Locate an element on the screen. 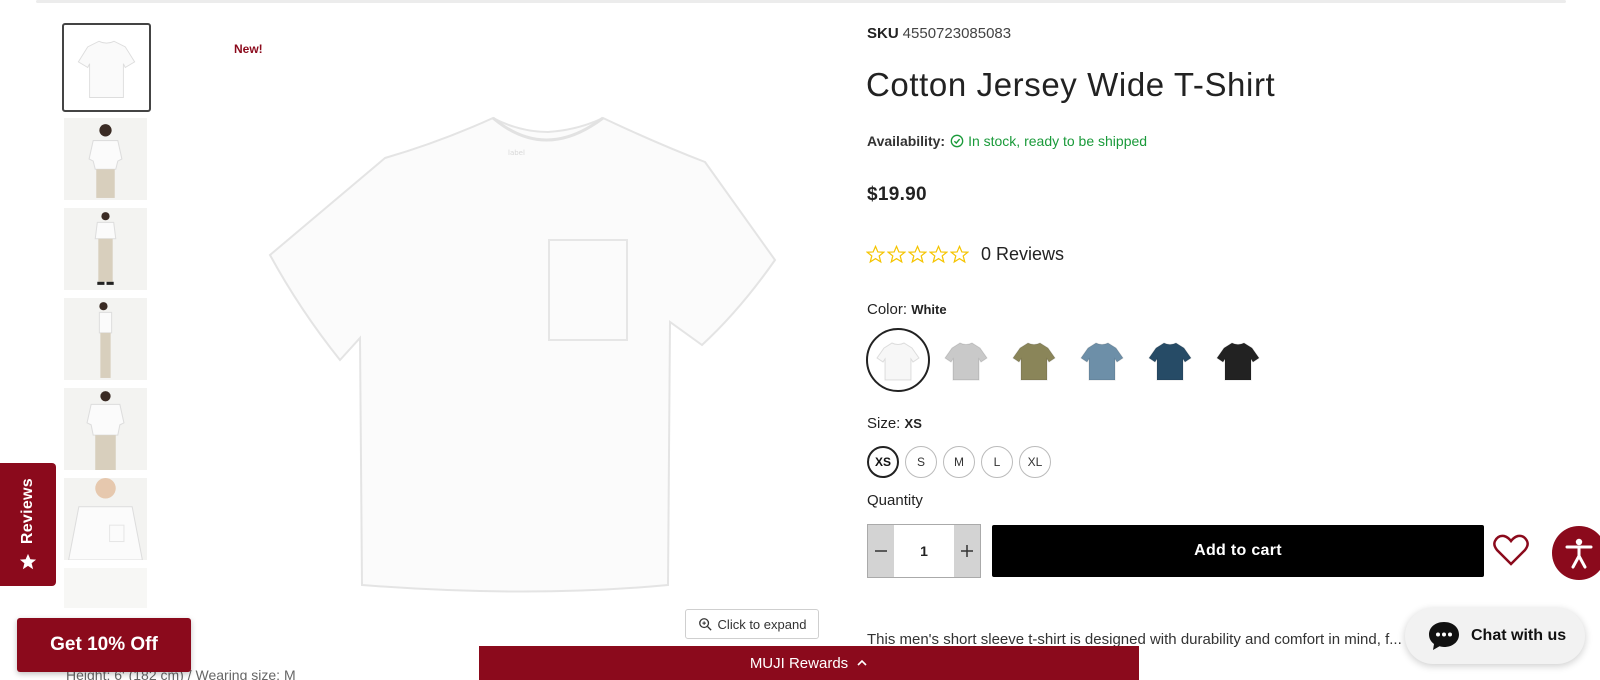  size-label: Size: XS is located at coordinates (894, 423).